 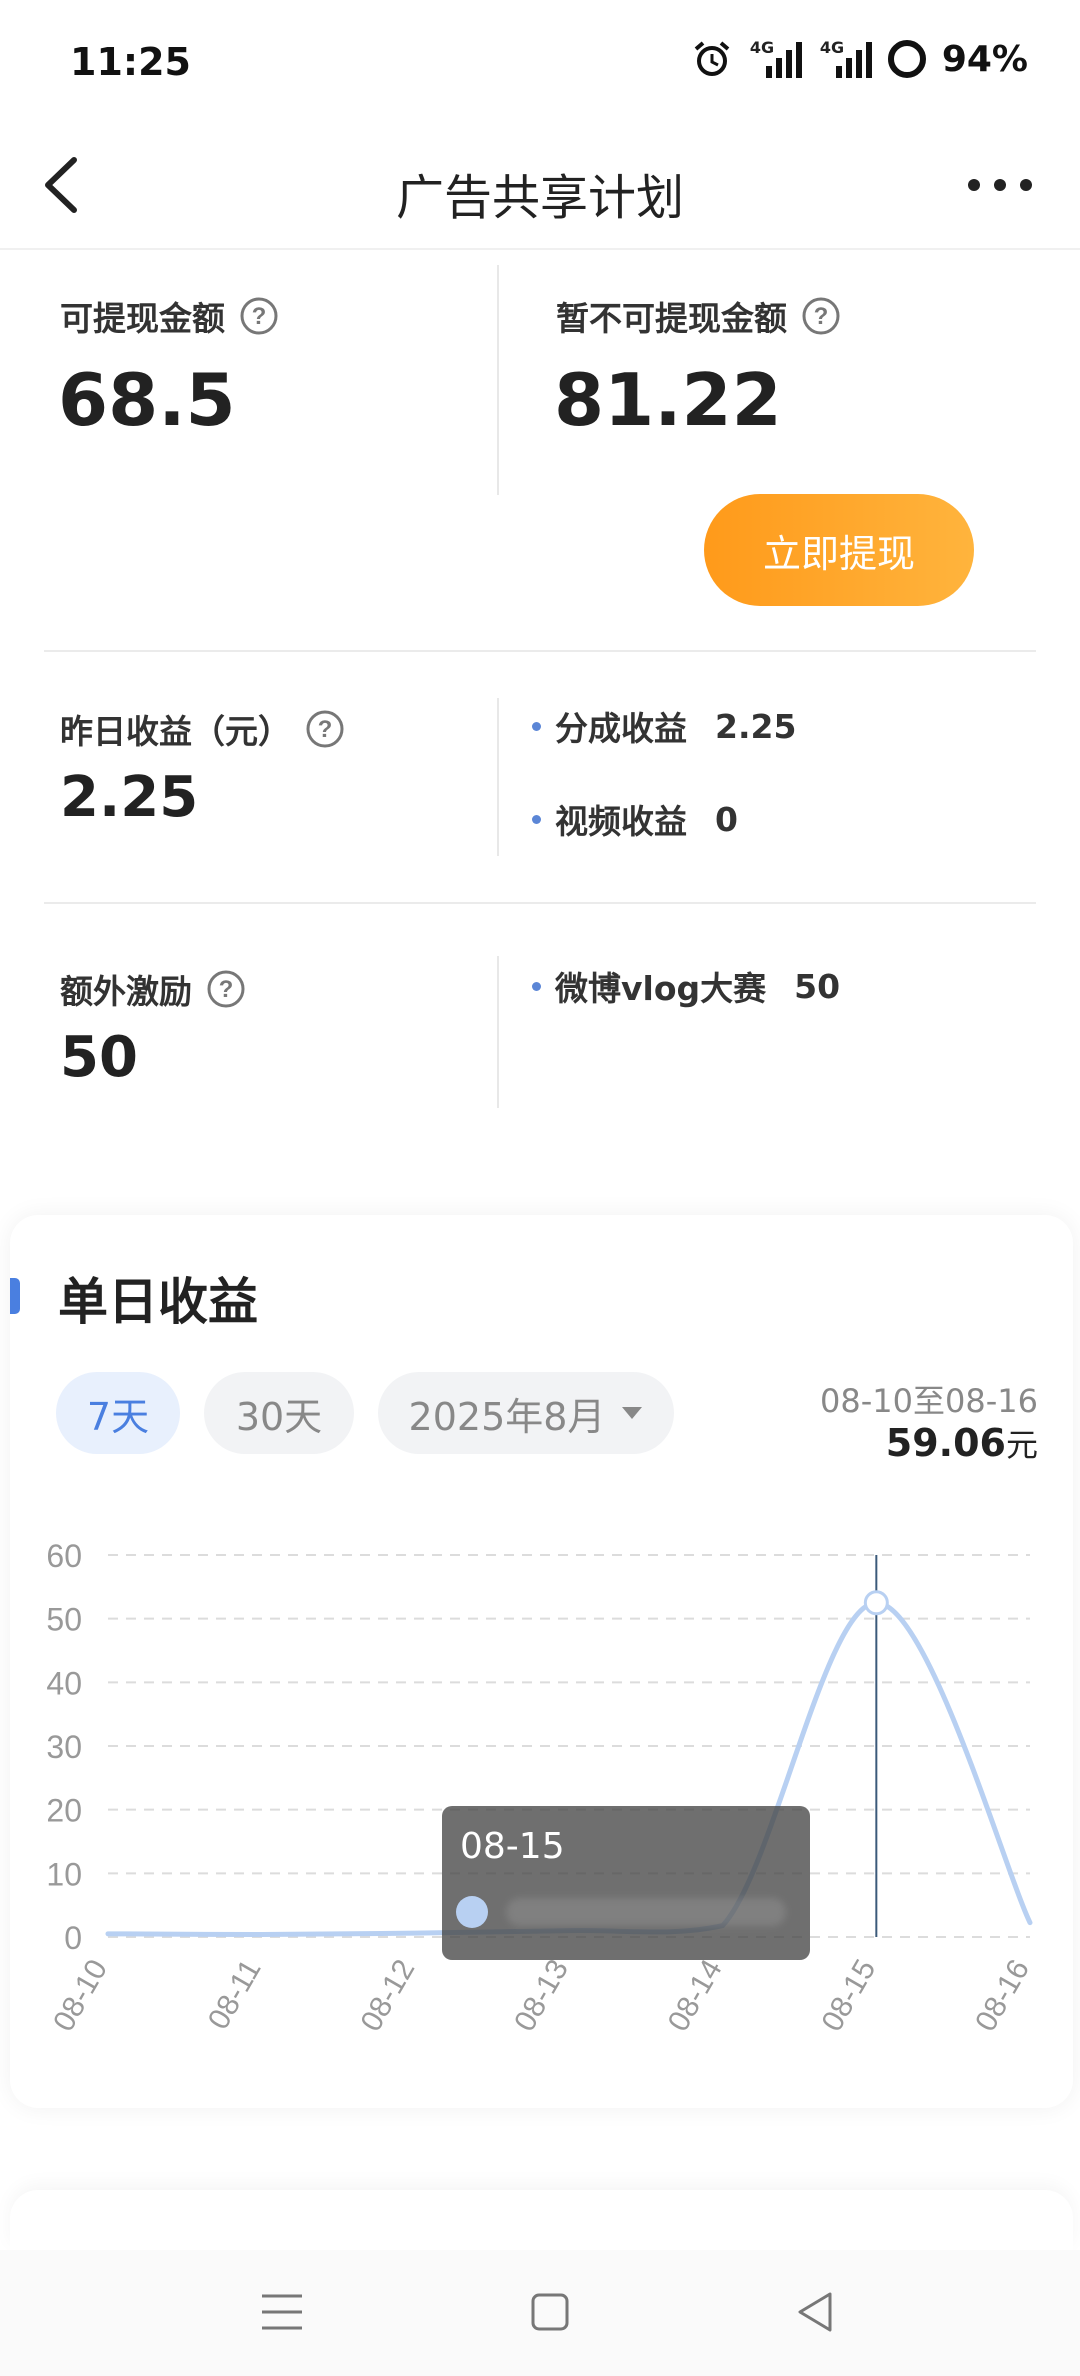 What do you see at coordinates (839, 550) in the screenshot?
I see `withdraw-button: 立即提现` at bounding box center [839, 550].